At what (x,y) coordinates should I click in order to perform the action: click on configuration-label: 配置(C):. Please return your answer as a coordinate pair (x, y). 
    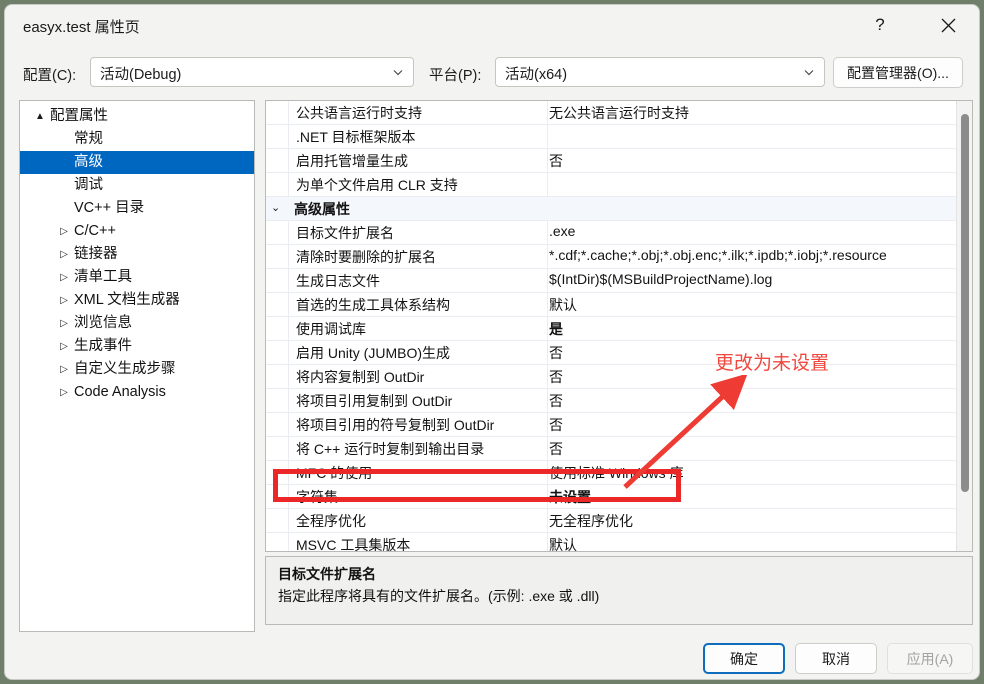
    Looking at the image, I should click on (50, 76).